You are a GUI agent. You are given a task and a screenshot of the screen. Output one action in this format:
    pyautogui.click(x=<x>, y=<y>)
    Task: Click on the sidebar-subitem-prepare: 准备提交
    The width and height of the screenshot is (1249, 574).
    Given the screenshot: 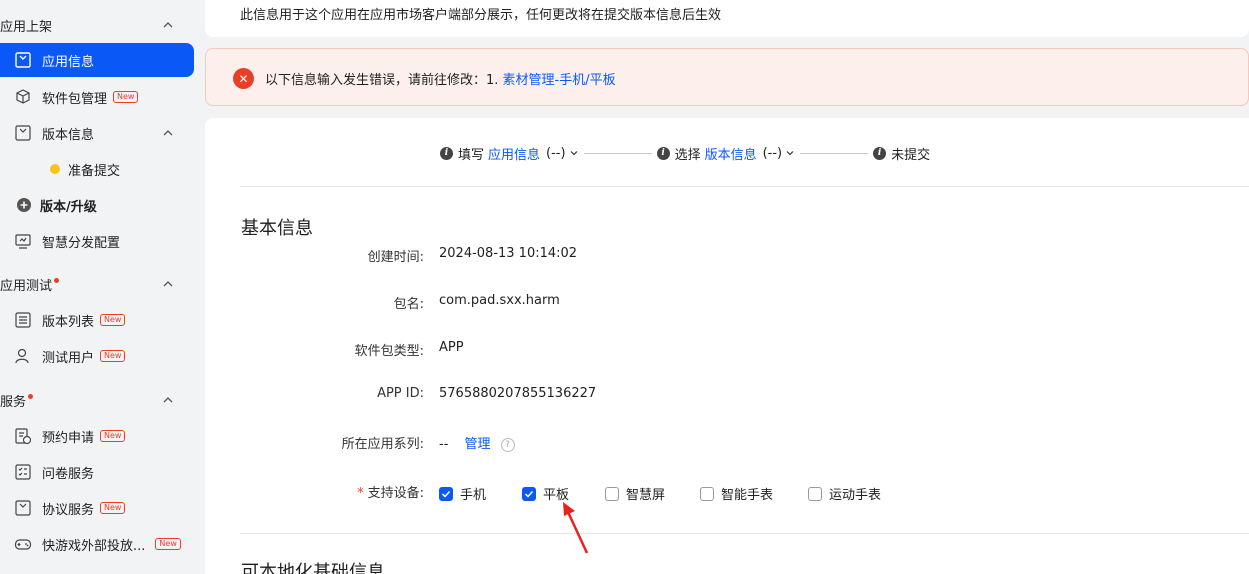 What is the action you would take?
    pyautogui.click(x=85, y=169)
    